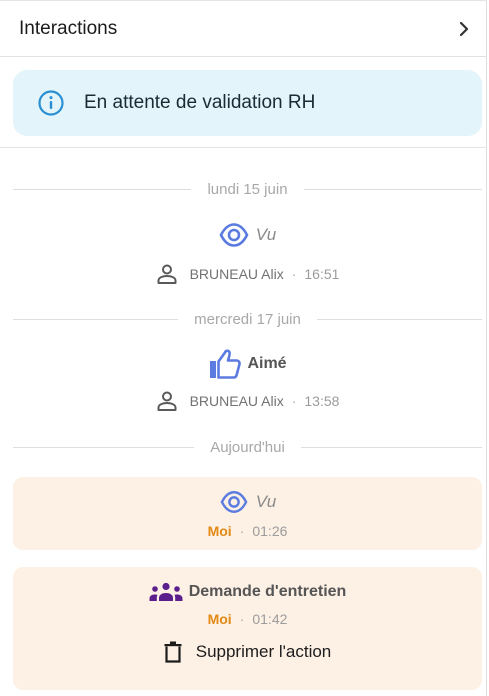  What do you see at coordinates (248, 531) in the screenshot?
I see `event-meta: Moi · 01:26` at bounding box center [248, 531].